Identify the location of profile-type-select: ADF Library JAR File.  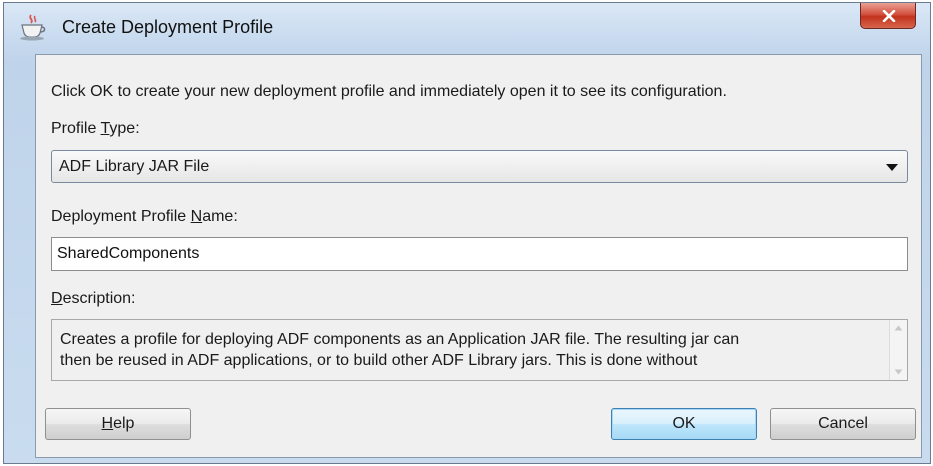
(479, 166).